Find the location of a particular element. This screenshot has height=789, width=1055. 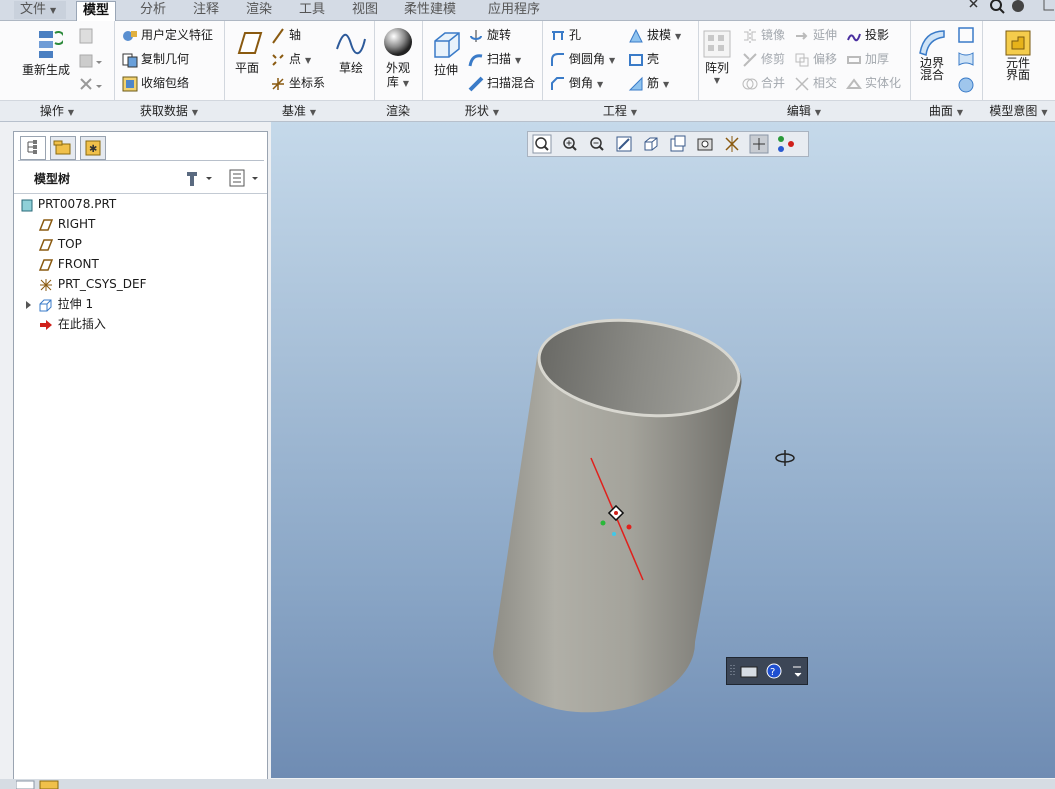

mirror-label: 镜像 is located at coordinates (773, 35).